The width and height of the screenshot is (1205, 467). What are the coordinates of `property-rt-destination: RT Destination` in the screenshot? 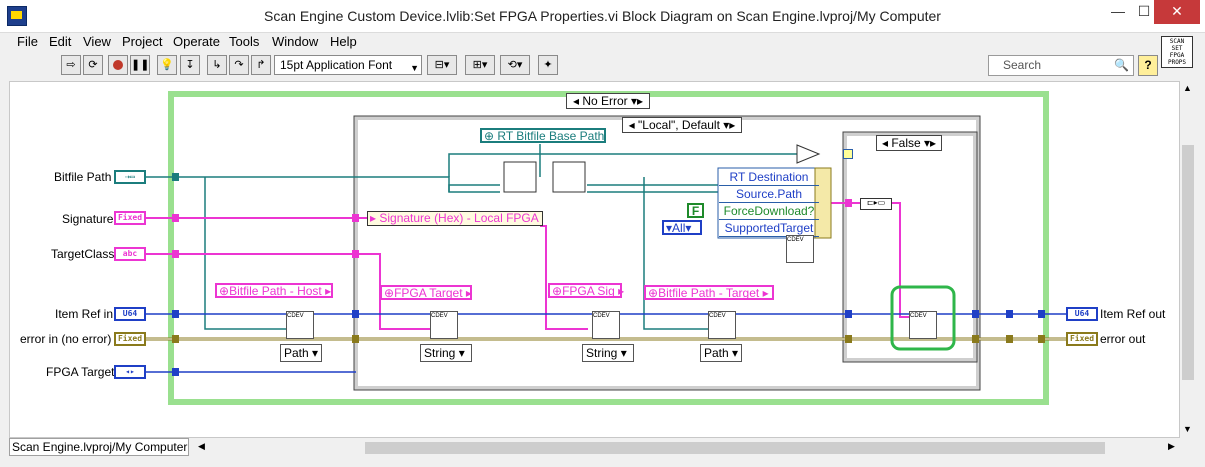 It's located at (769, 177).